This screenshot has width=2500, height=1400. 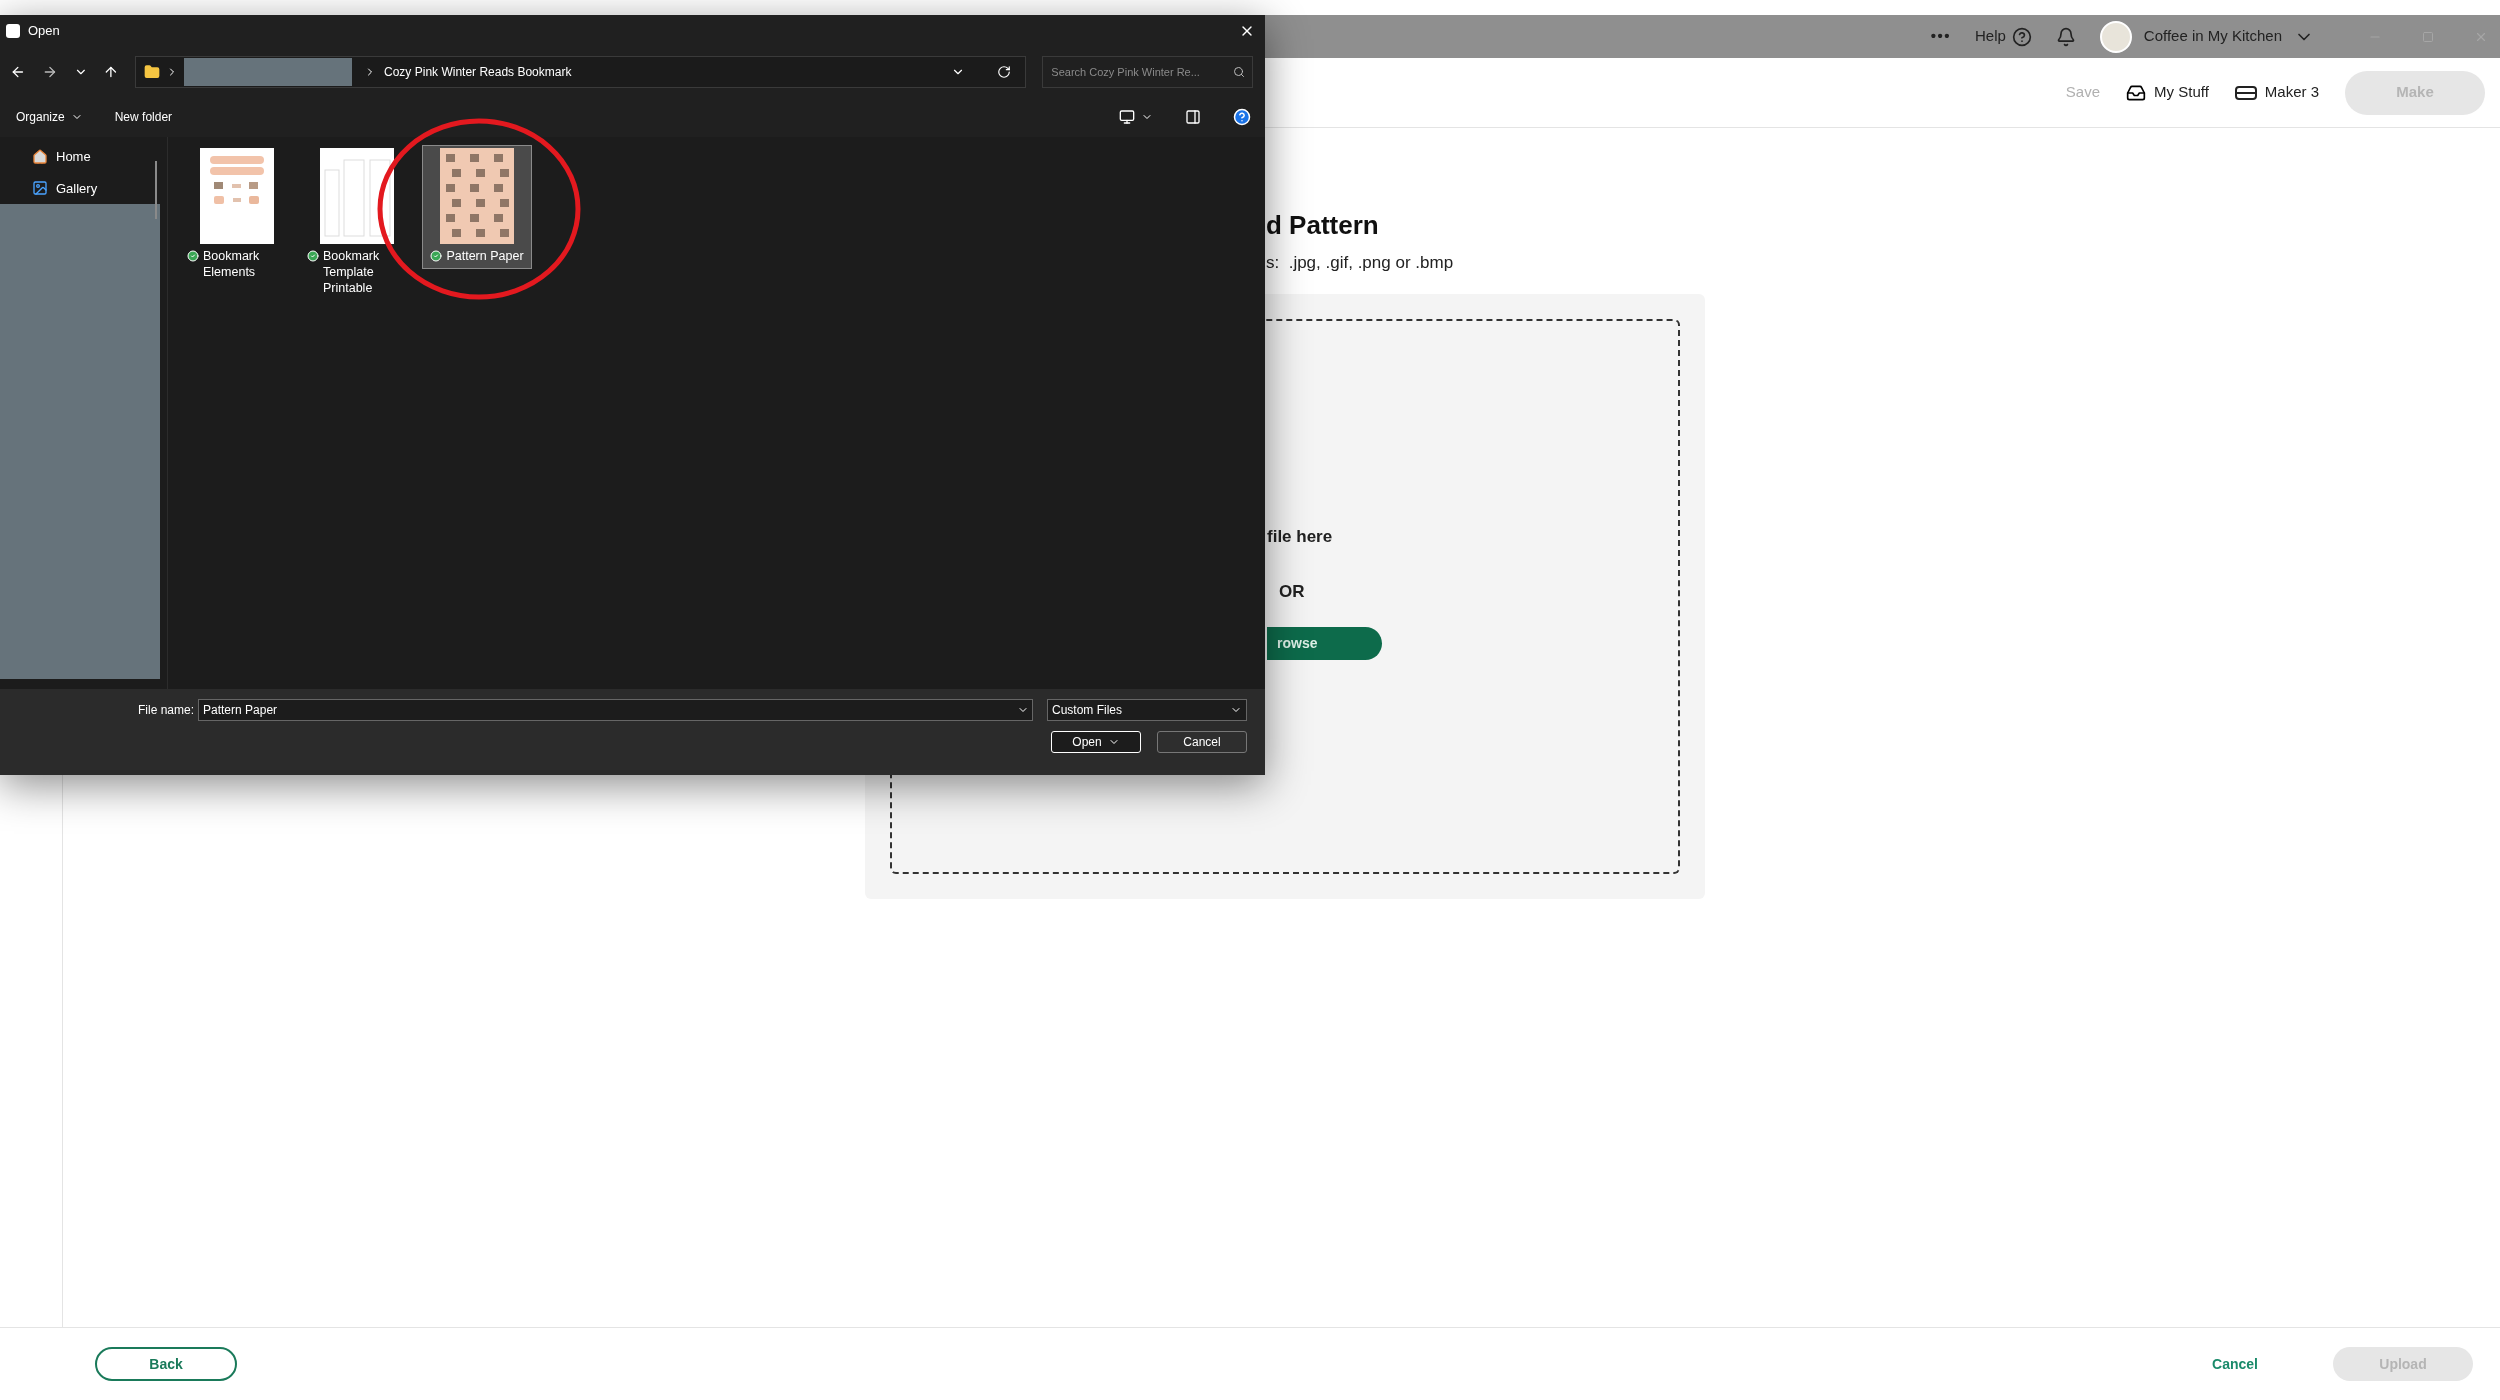 I want to click on cancel-button: Cancel, so click(x=2235, y=1364).